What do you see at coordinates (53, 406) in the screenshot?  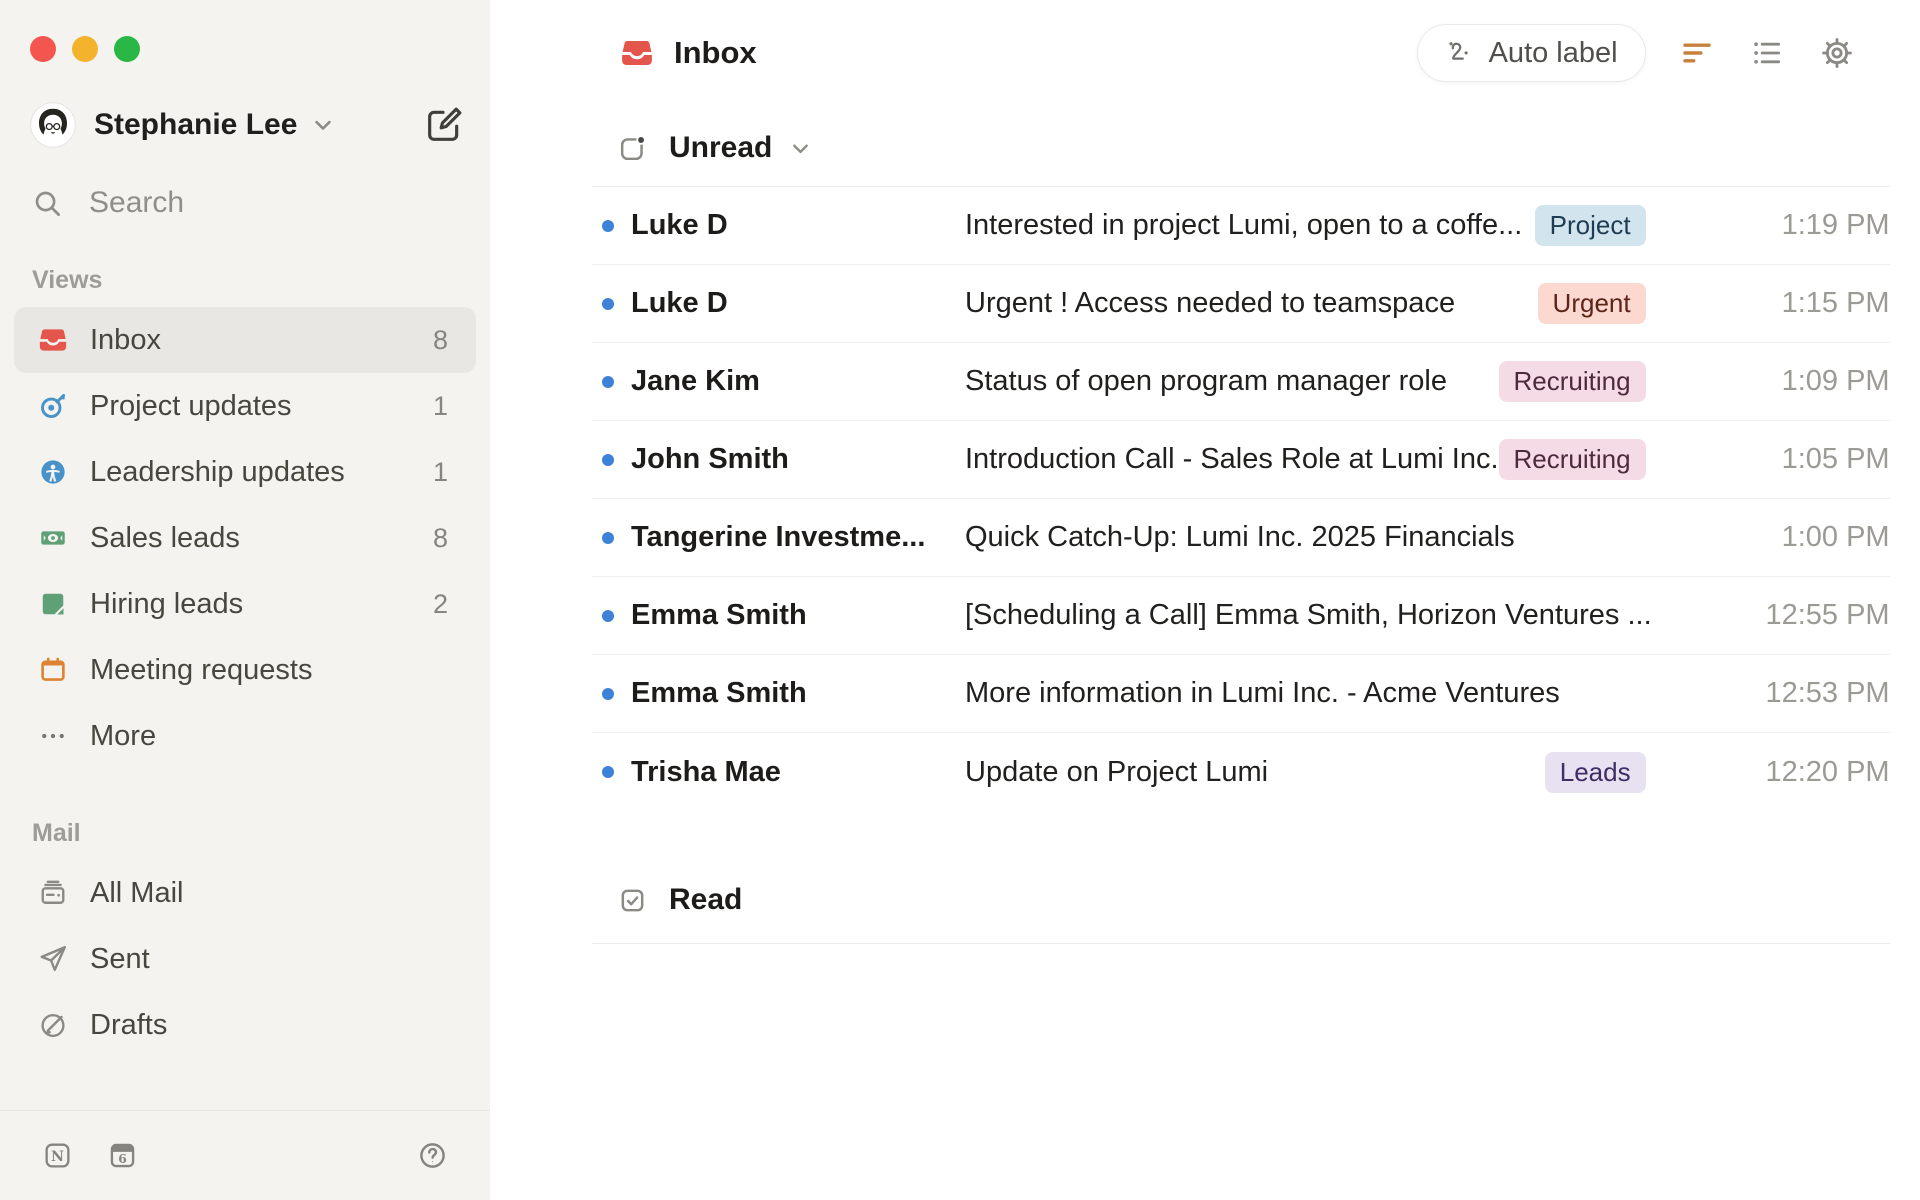 I see `target-icon` at bounding box center [53, 406].